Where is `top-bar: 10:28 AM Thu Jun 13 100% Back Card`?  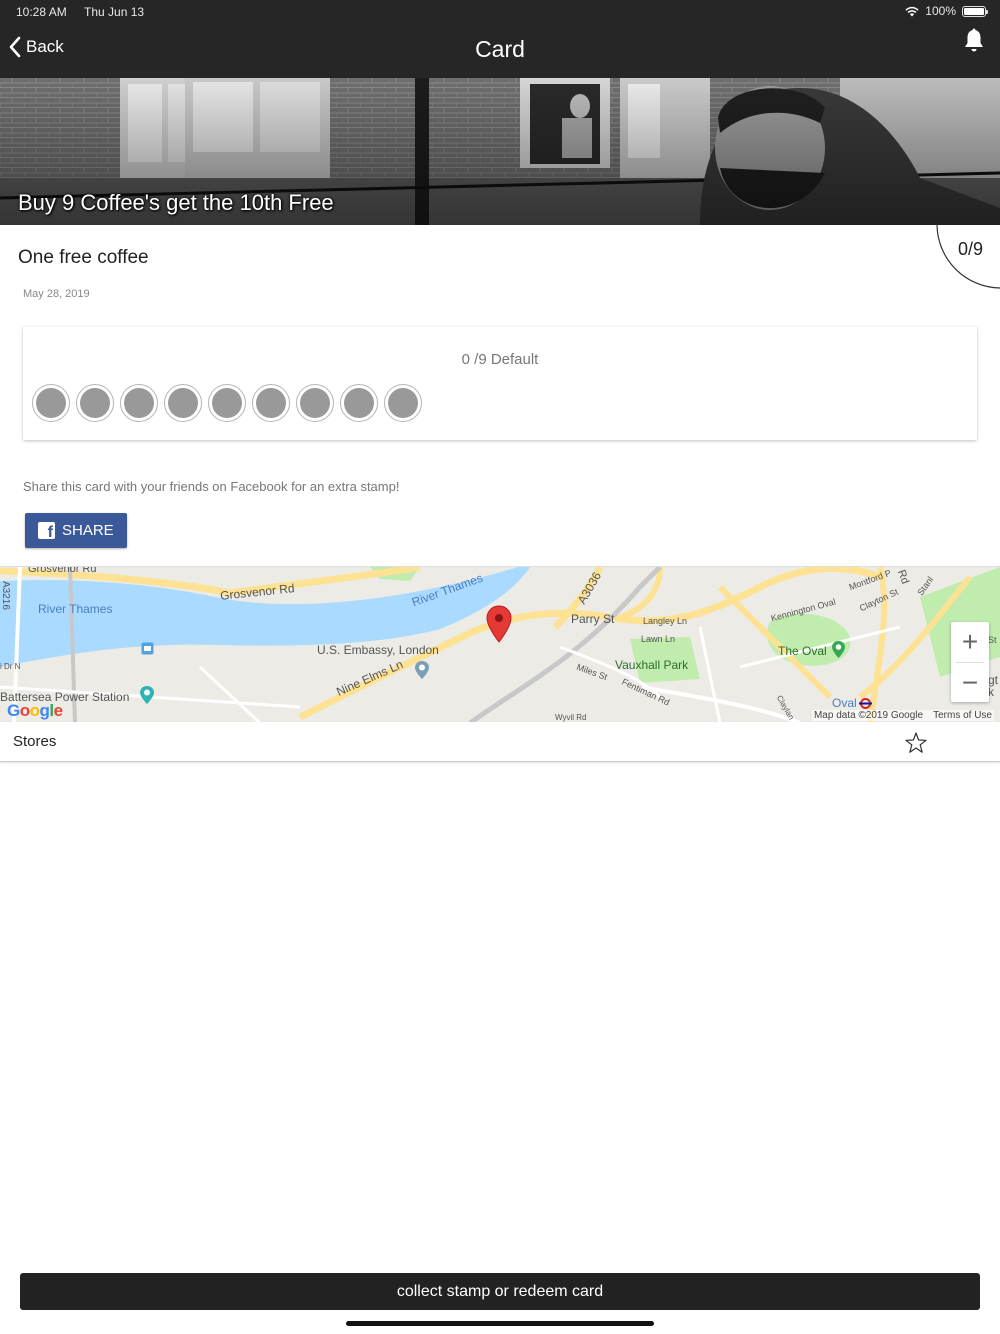
top-bar: 10:28 AM Thu Jun 13 100% Back Card is located at coordinates (500, 39).